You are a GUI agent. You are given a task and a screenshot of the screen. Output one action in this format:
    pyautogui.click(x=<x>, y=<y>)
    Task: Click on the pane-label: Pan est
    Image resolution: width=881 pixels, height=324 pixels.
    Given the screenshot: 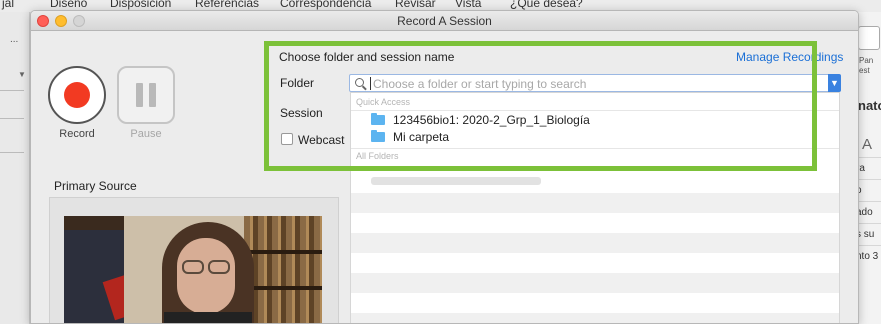 What is the action you would take?
    pyautogui.click(x=866, y=65)
    